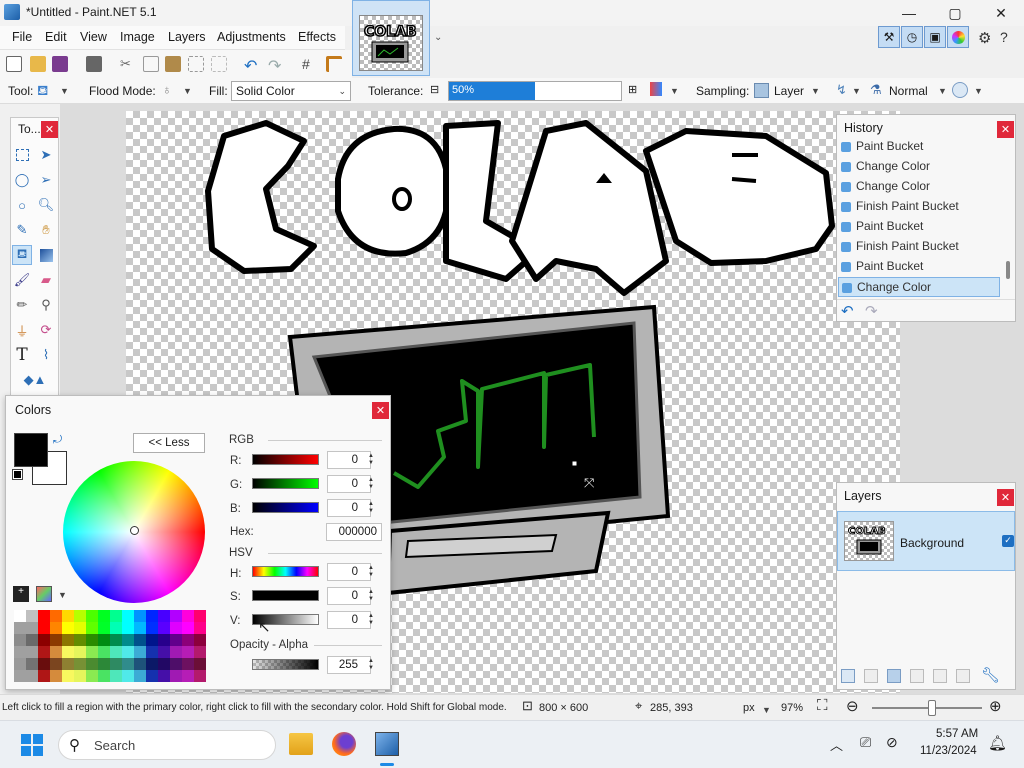  Describe the element at coordinates (892, 742) in the screenshot. I see `volume-muted-icon: ⊘` at that location.